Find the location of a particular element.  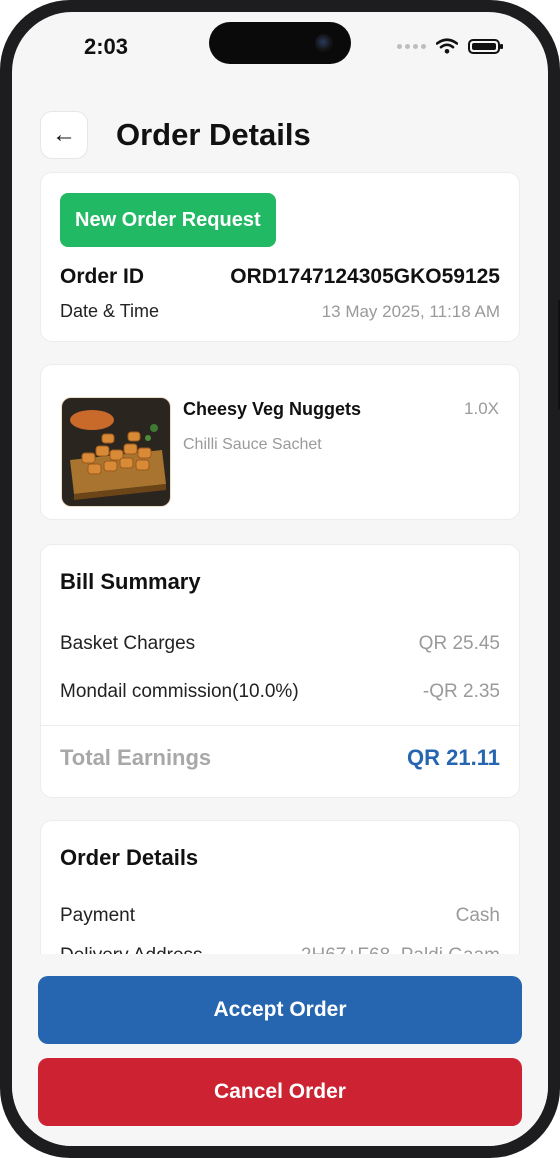

details-row-payment: Payment Cash is located at coordinates (280, 916).